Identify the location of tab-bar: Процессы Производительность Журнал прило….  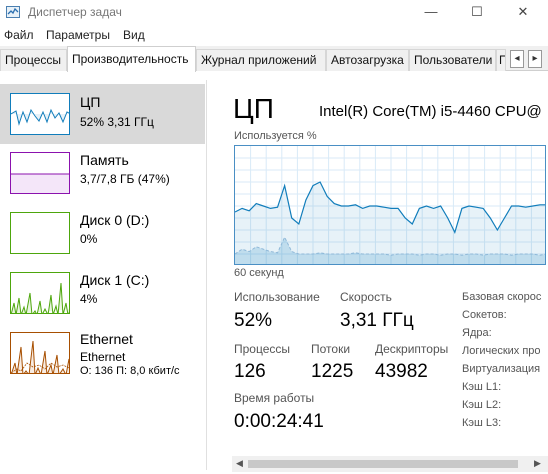
(274, 59).